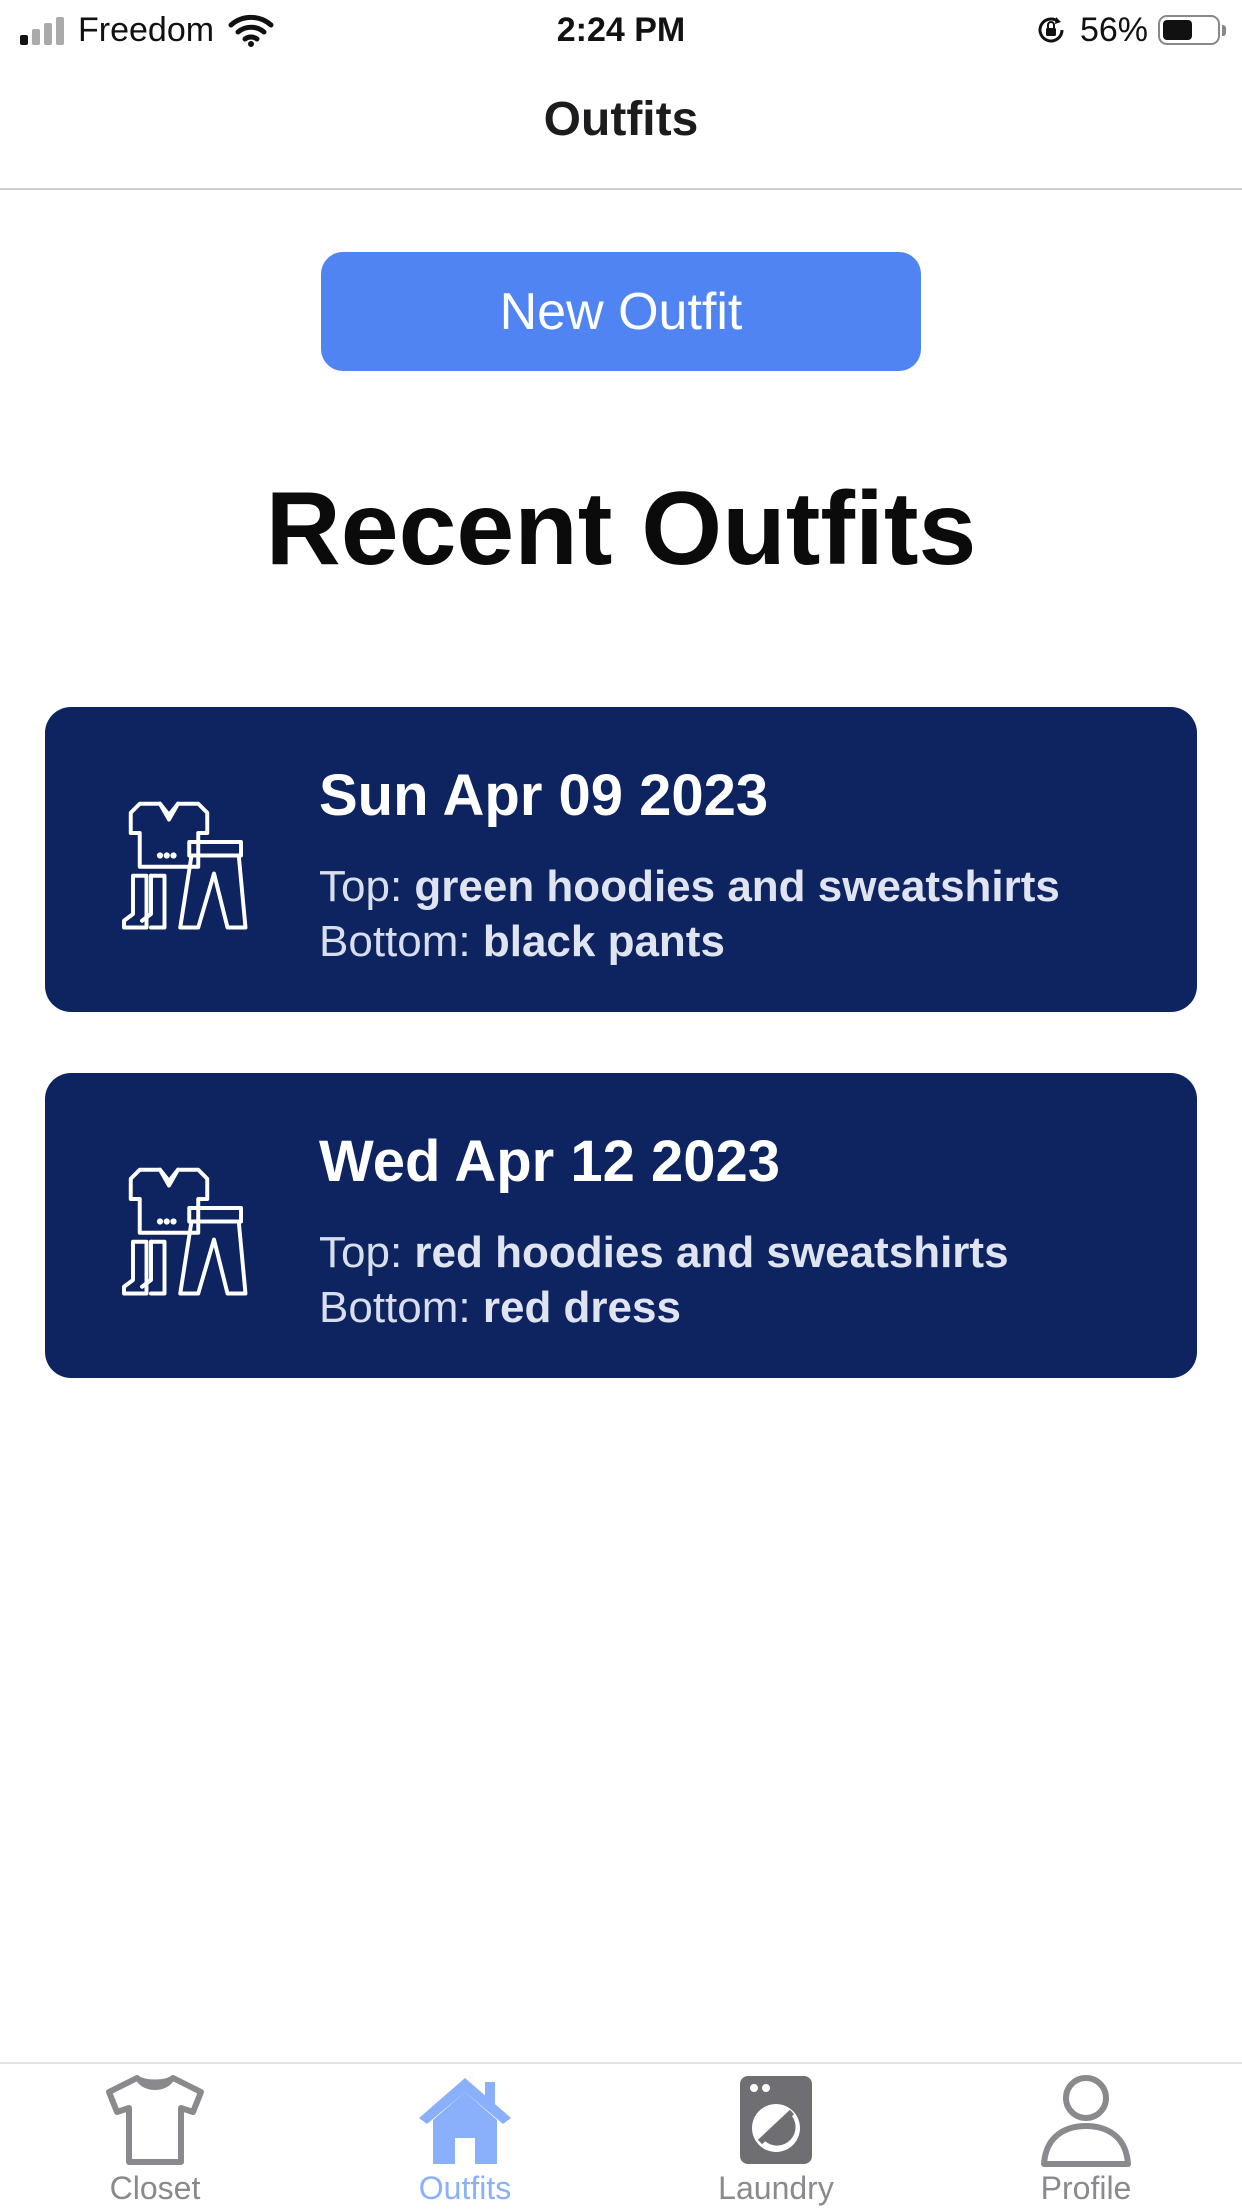 The image size is (1242, 2210). What do you see at coordinates (776, 2188) in the screenshot?
I see `tab-label: Laundry` at bounding box center [776, 2188].